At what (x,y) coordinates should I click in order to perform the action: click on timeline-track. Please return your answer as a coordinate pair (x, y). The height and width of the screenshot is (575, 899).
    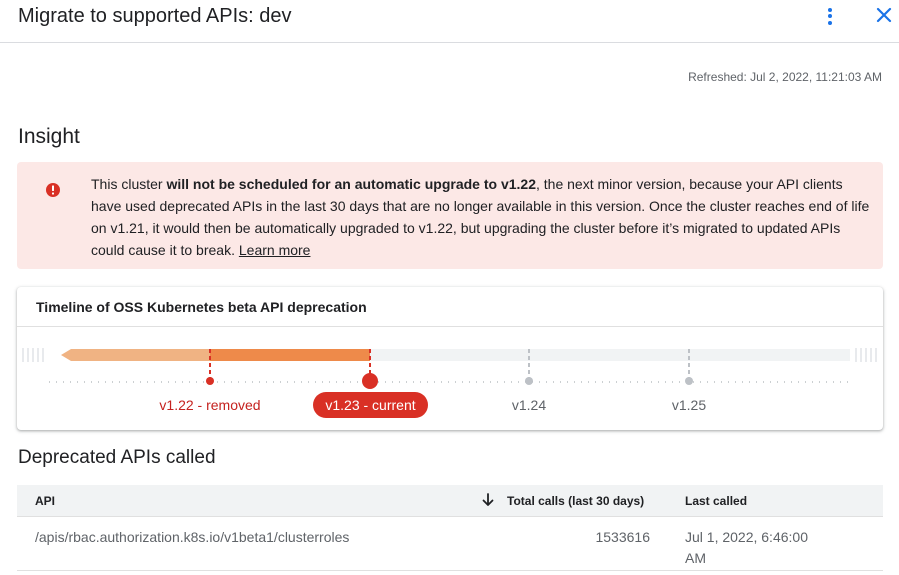
    Looking at the image, I should click on (610, 355).